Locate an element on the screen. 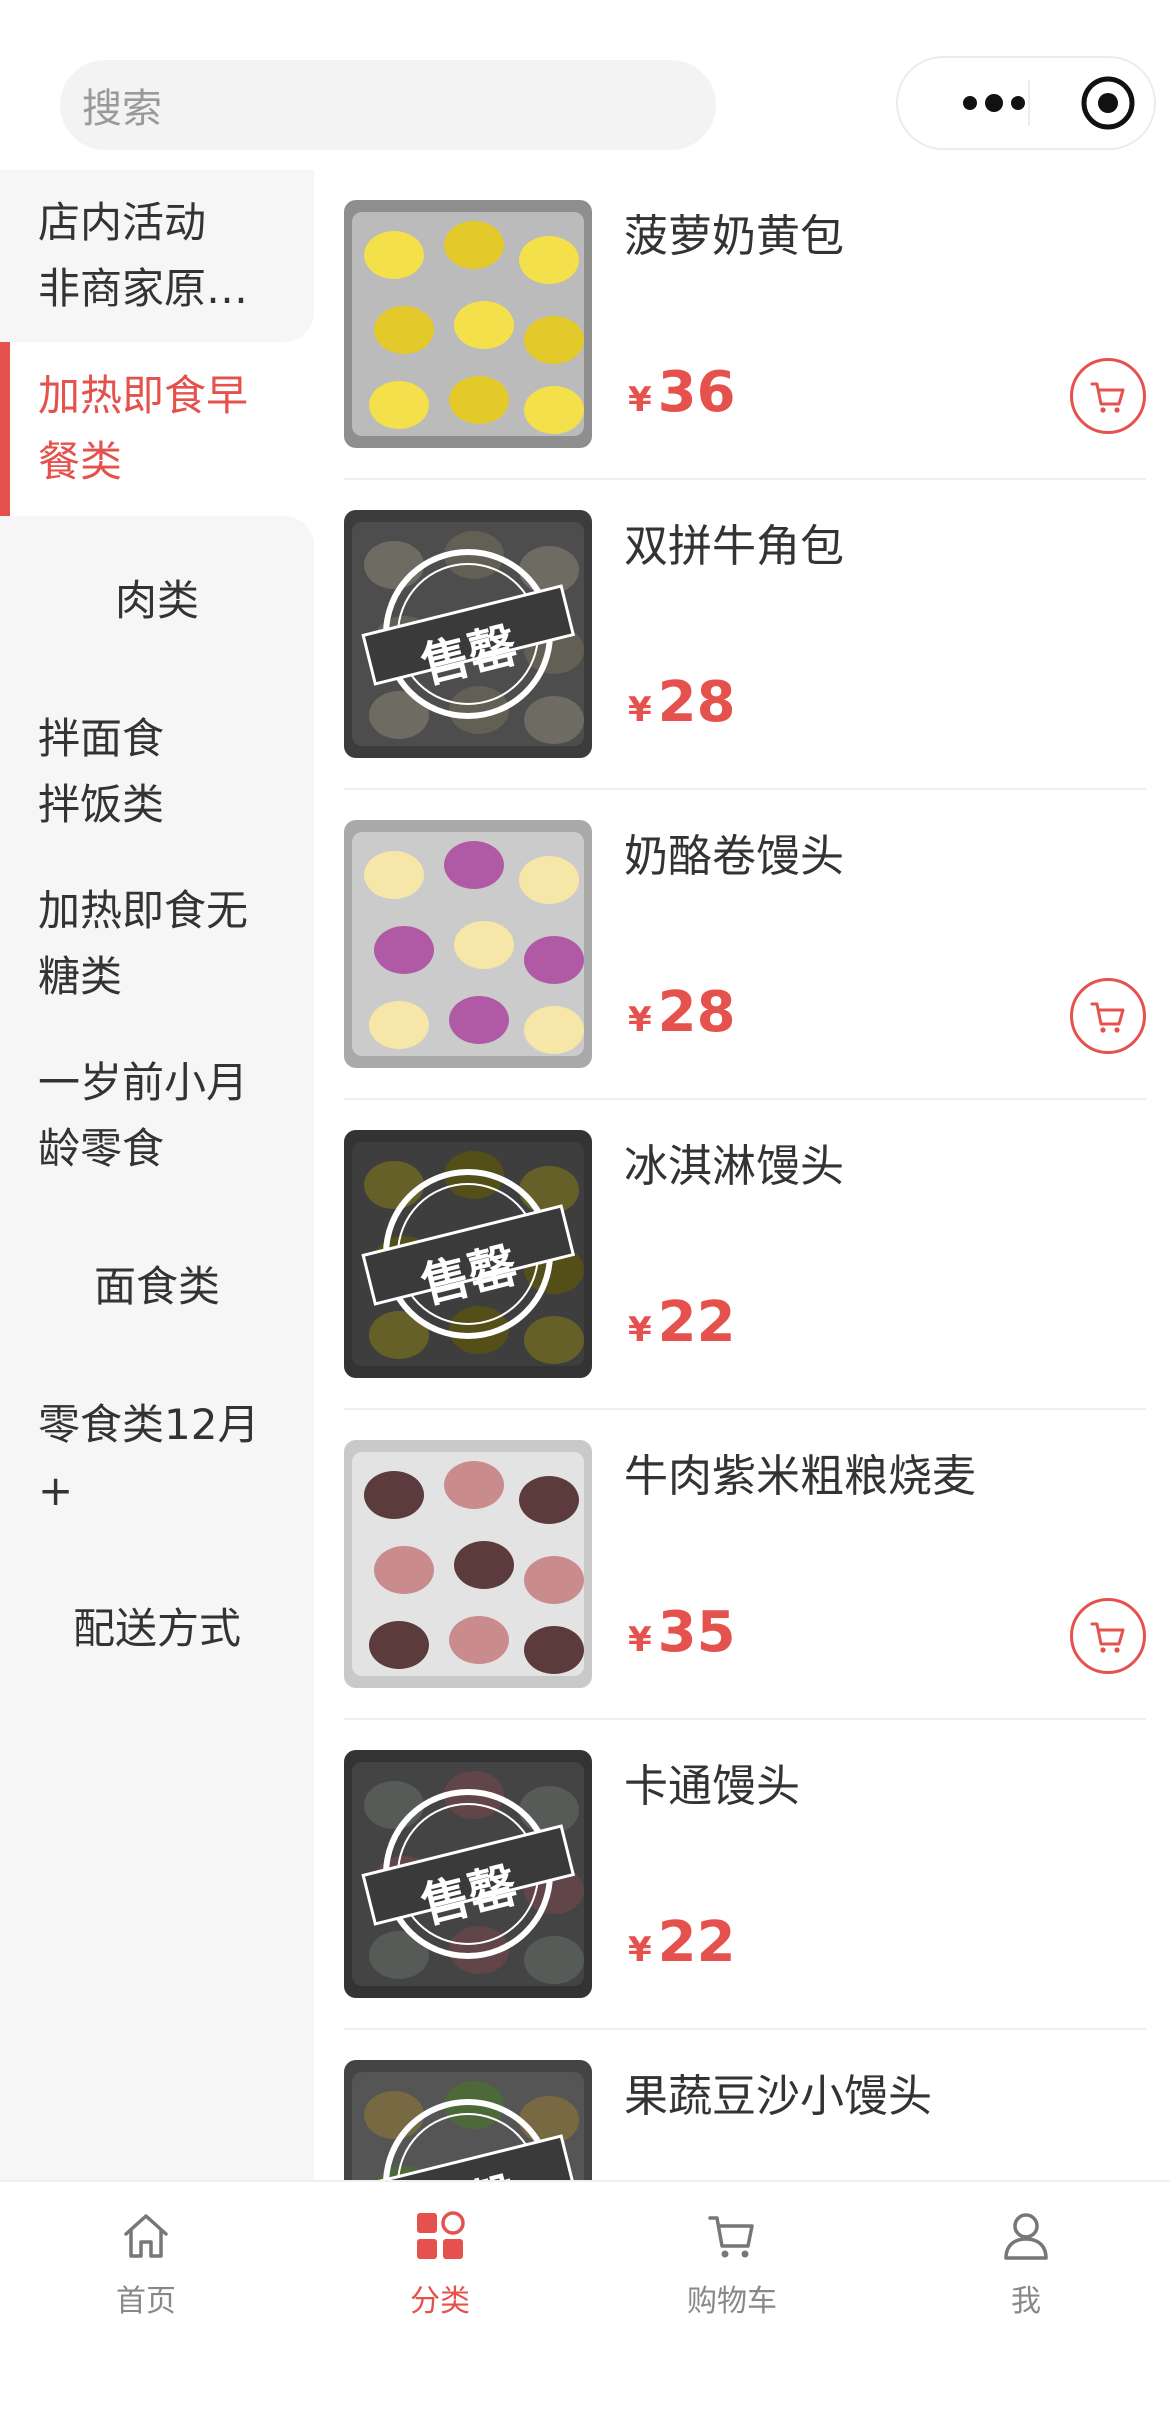 This screenshot has width=1170, height=2429. product-card: 奶酪卷馒头 ¥28 is located at coordinates (745, 945).